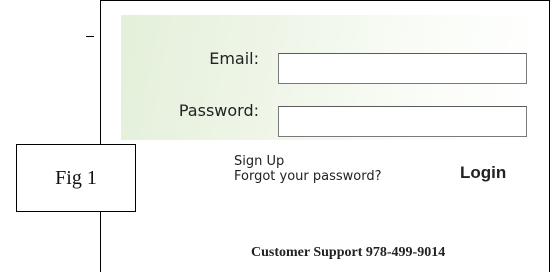  I want to click on figure-label-box: Fig 1, so click(76, 178).